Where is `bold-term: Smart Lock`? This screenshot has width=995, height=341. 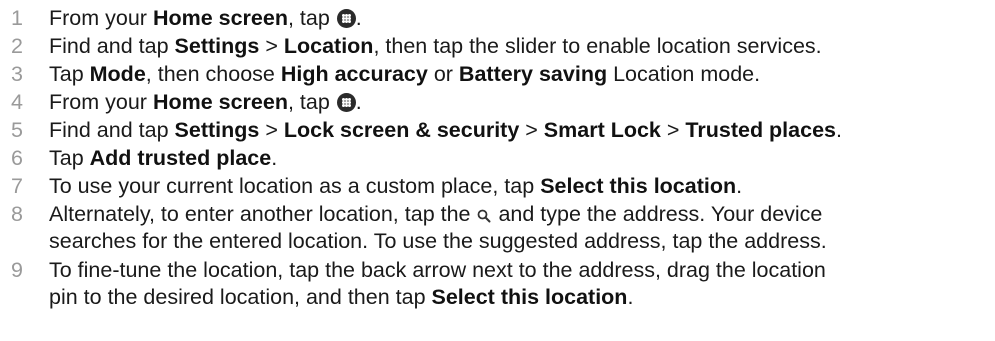
bold-term: Smart Lock is located at coordinates (602, 130).